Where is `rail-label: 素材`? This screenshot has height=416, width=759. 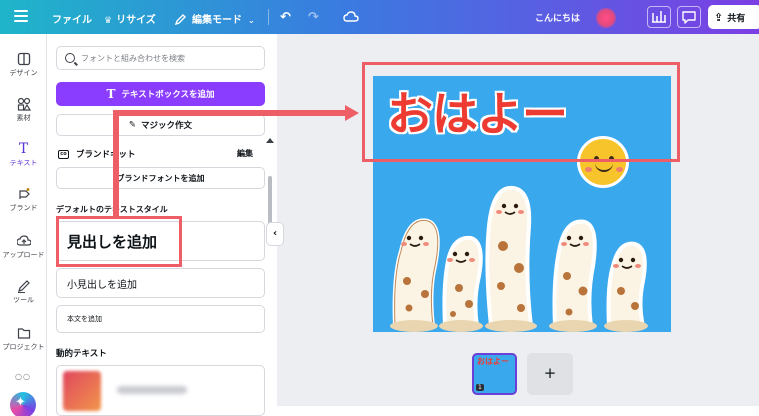 rail-label: 素材 is located at coordinates (23, 118).